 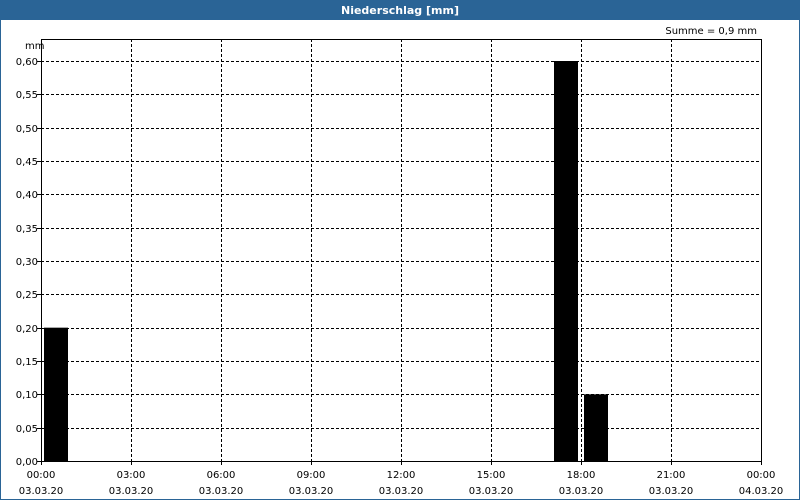 I want to click on y-tick-label: 0,55, so click(x=27, y=95).